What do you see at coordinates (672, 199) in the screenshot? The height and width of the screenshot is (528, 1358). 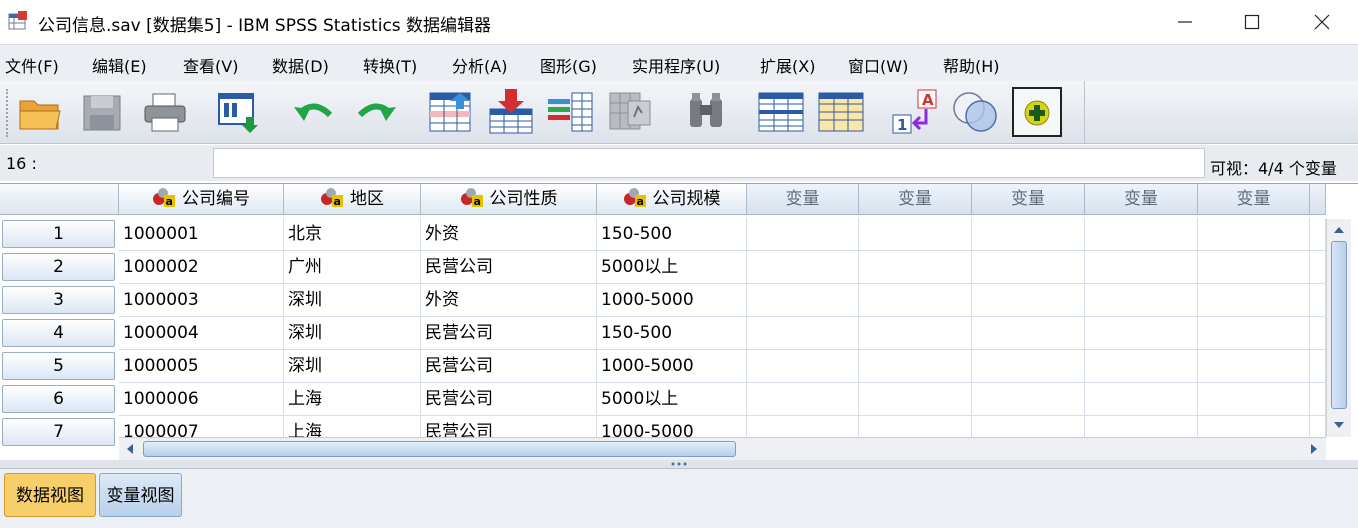 I see `column-header-company-size: a 公司规模` at bounding box center [672, 199].